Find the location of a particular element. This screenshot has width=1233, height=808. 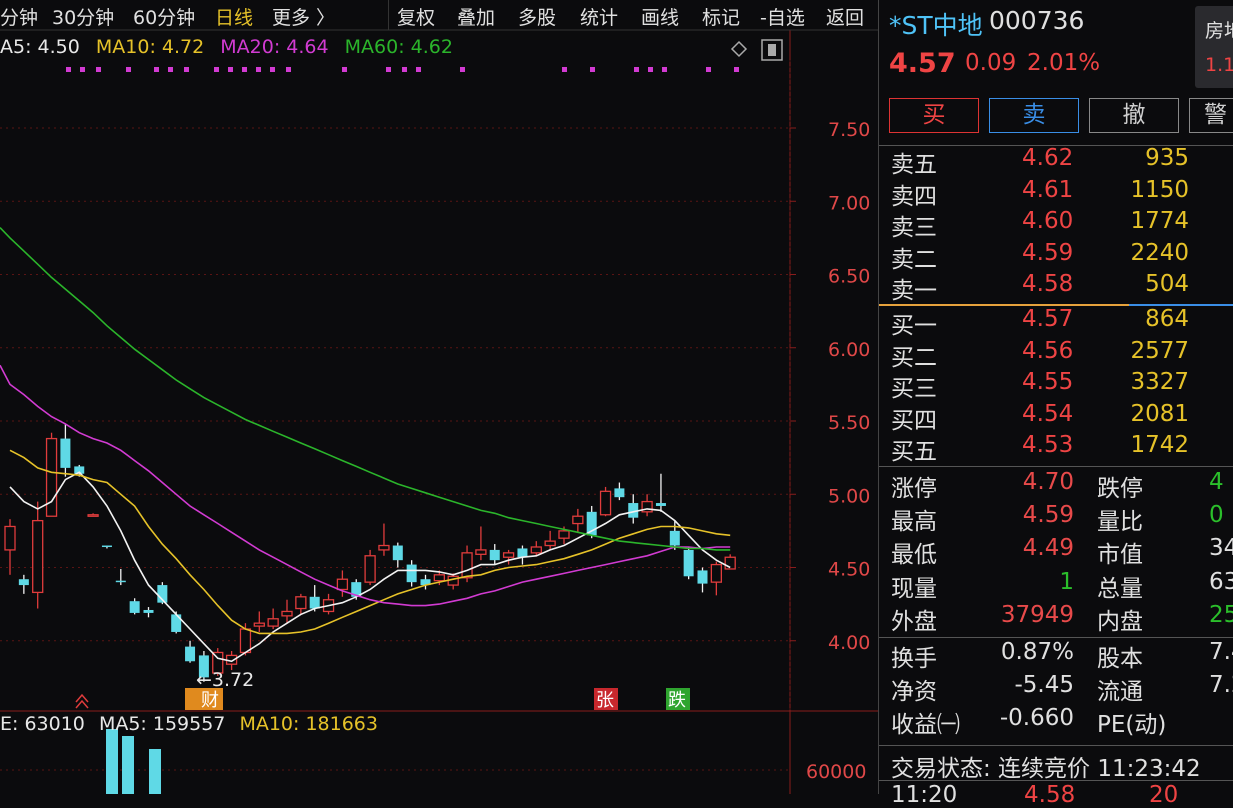

draw-line-button: 画线 is located at coordinates (660, 16).